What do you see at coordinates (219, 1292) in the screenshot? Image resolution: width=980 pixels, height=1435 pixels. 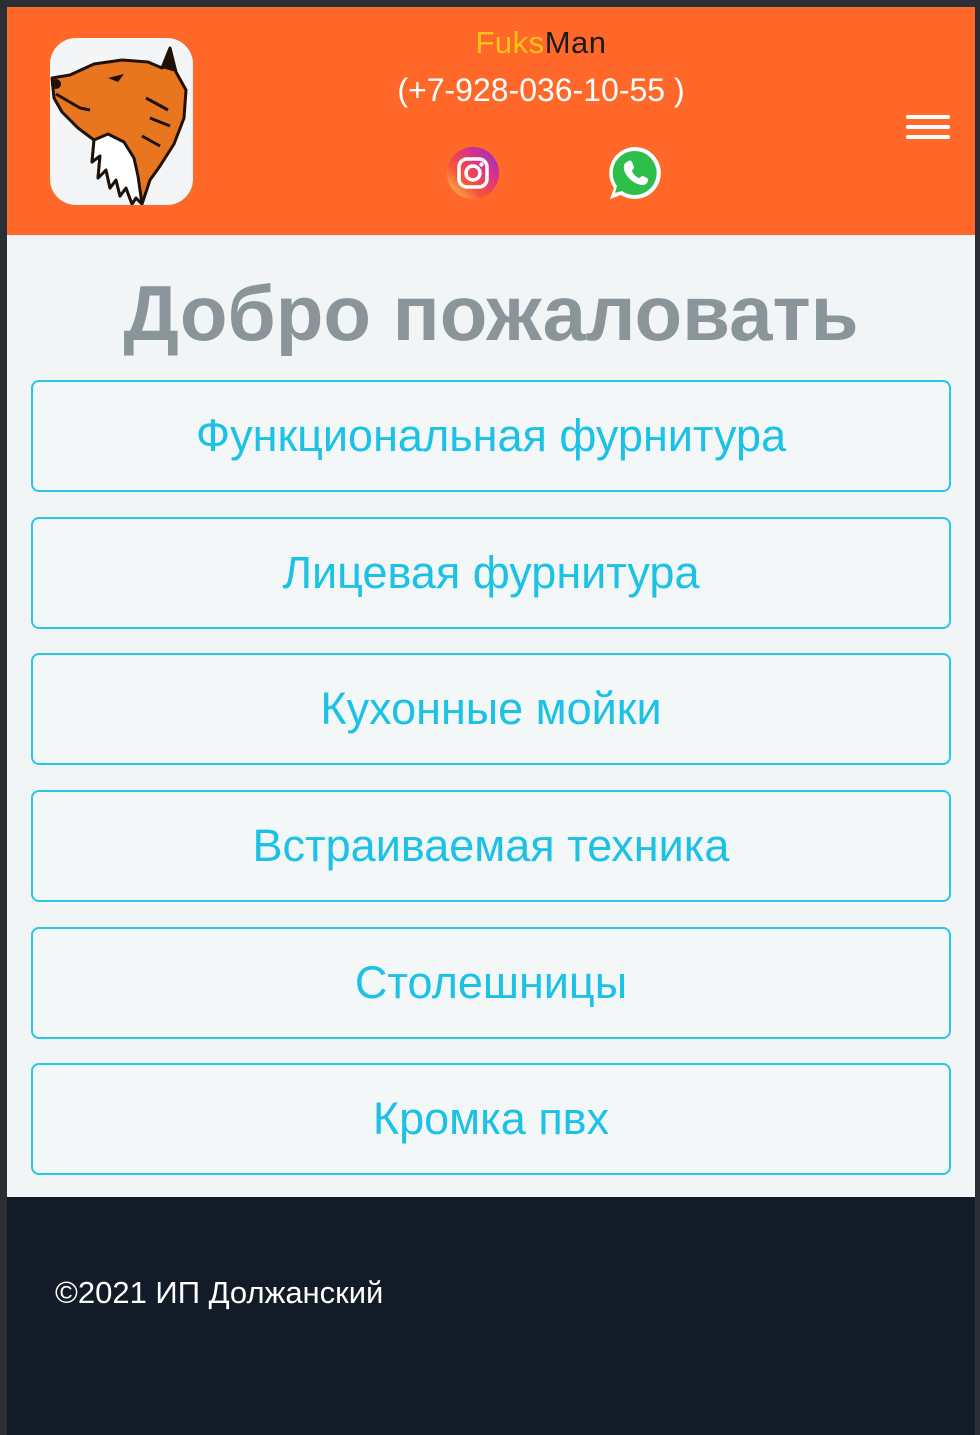 I see `copyright-text: ©2021 ИП Должанский` at bounding box center [219, 1292].